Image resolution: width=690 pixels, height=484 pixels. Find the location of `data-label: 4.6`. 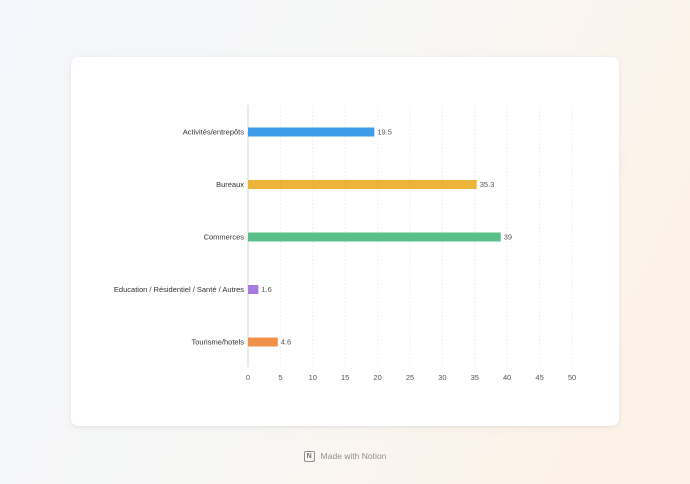

data-label: 4.6 is located at coordinates (286, 342).